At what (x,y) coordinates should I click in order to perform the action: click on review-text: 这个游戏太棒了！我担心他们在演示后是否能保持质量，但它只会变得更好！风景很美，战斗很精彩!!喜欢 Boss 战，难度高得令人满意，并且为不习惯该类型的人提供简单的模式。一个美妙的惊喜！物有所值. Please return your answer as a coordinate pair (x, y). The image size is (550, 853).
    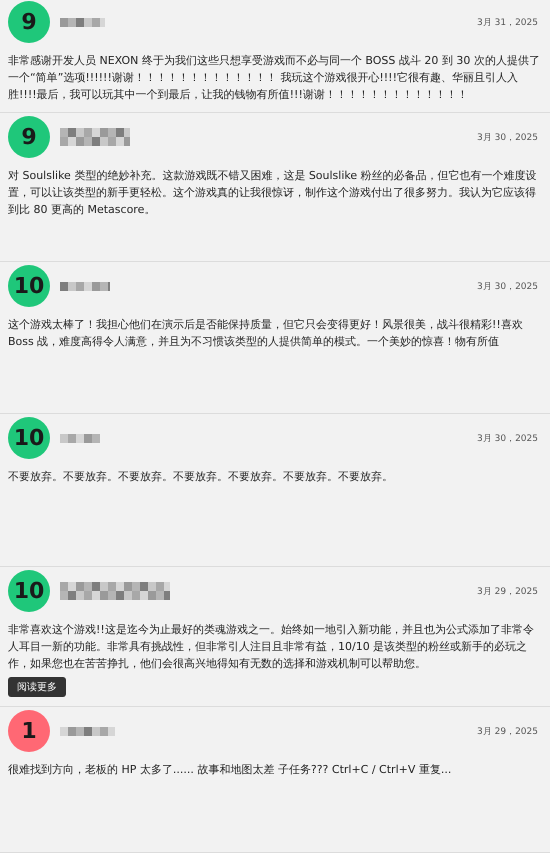
    Looking at the image, I should click on (266, 333).